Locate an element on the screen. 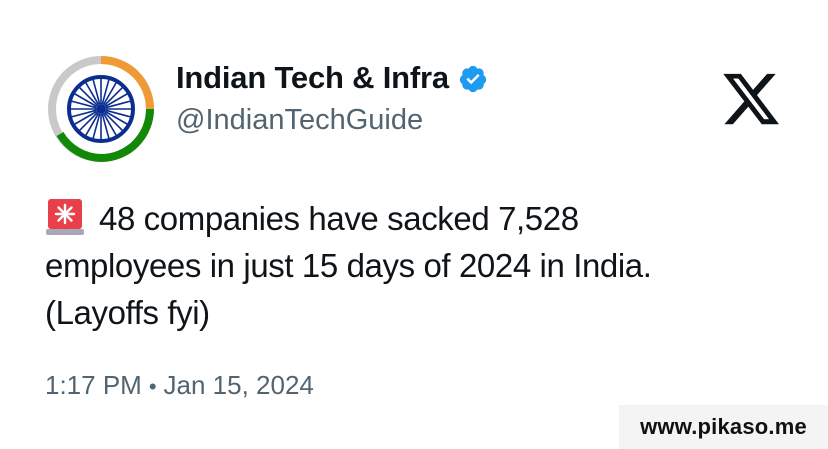 The image size is (828, 449). tweet-line-3: (Layoffs fyi) is located at coordinates (127, 312).